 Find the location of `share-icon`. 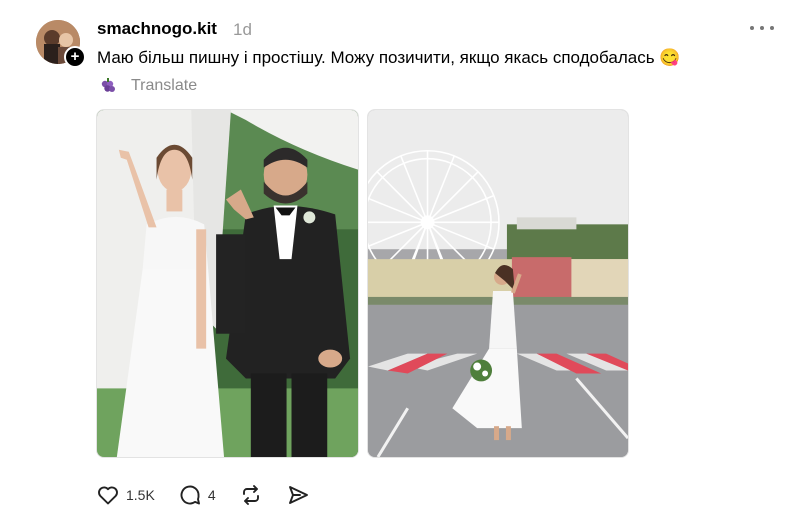

share-icon is located at coordinates (298, 495).